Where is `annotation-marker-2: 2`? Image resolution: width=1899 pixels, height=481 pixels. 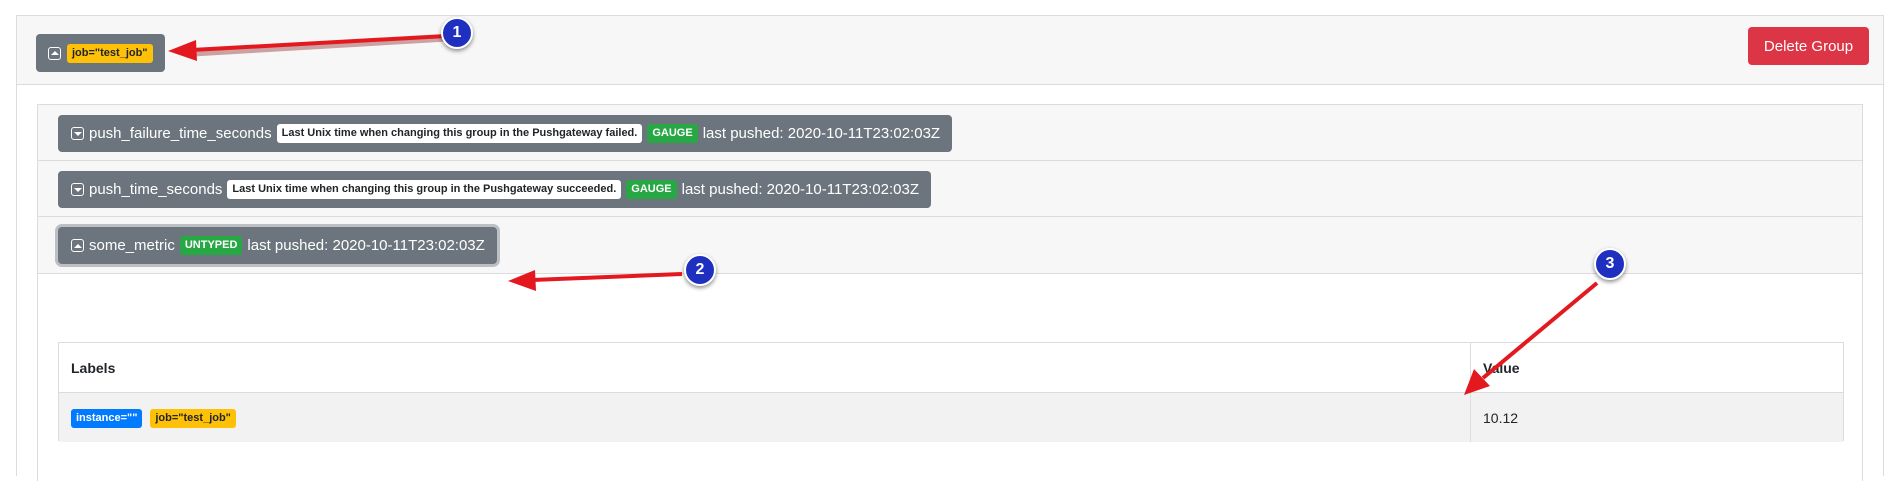 annotation-marker-2: 2 is located at coordinates (700, 270).